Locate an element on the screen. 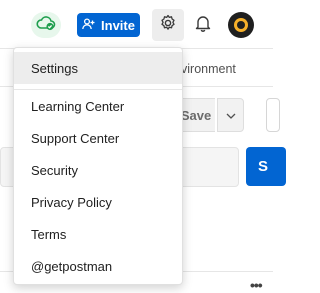  send-label: S is located at coordinates (263, 166).